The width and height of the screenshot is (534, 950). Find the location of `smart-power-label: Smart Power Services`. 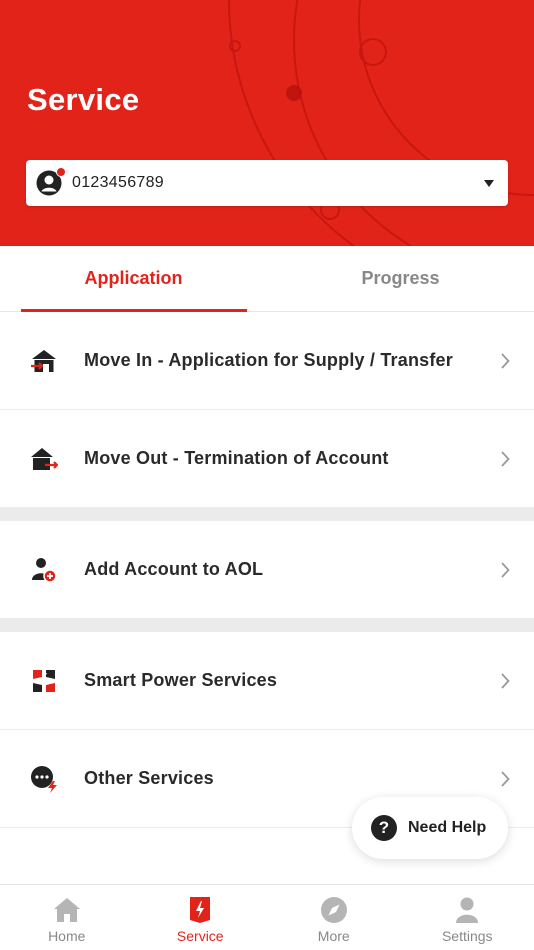

smart-power-label: Smart Power Services is located at coordinates (181, 680).